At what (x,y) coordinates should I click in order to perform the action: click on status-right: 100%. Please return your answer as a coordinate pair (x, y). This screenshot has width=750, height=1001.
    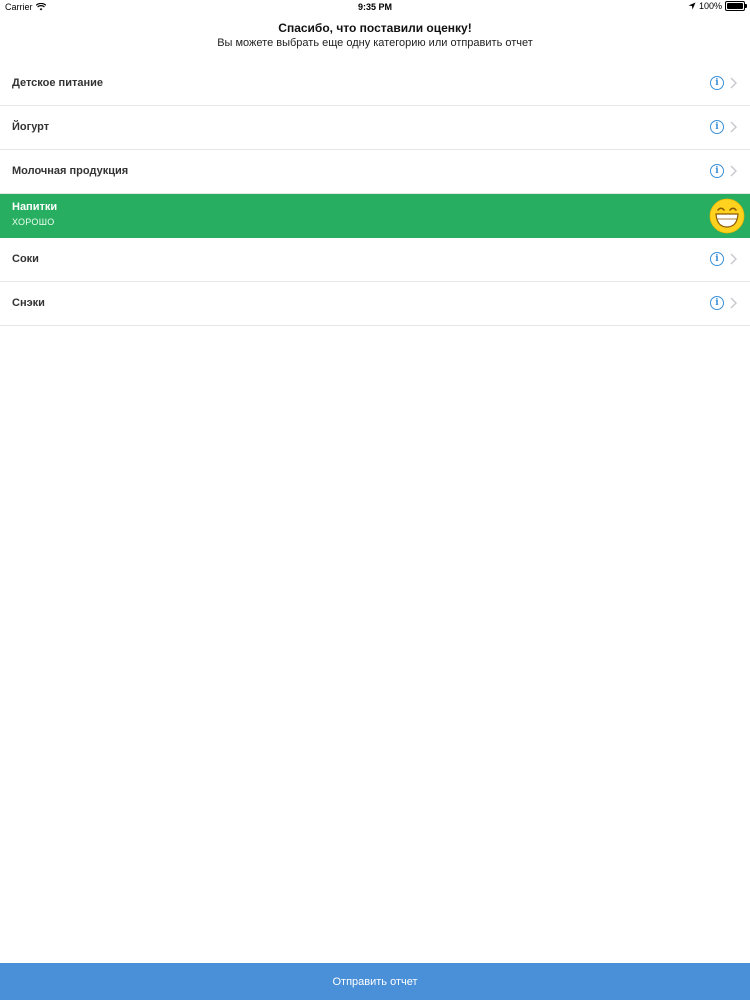
    Looking at the image, I should click on (717, 6).